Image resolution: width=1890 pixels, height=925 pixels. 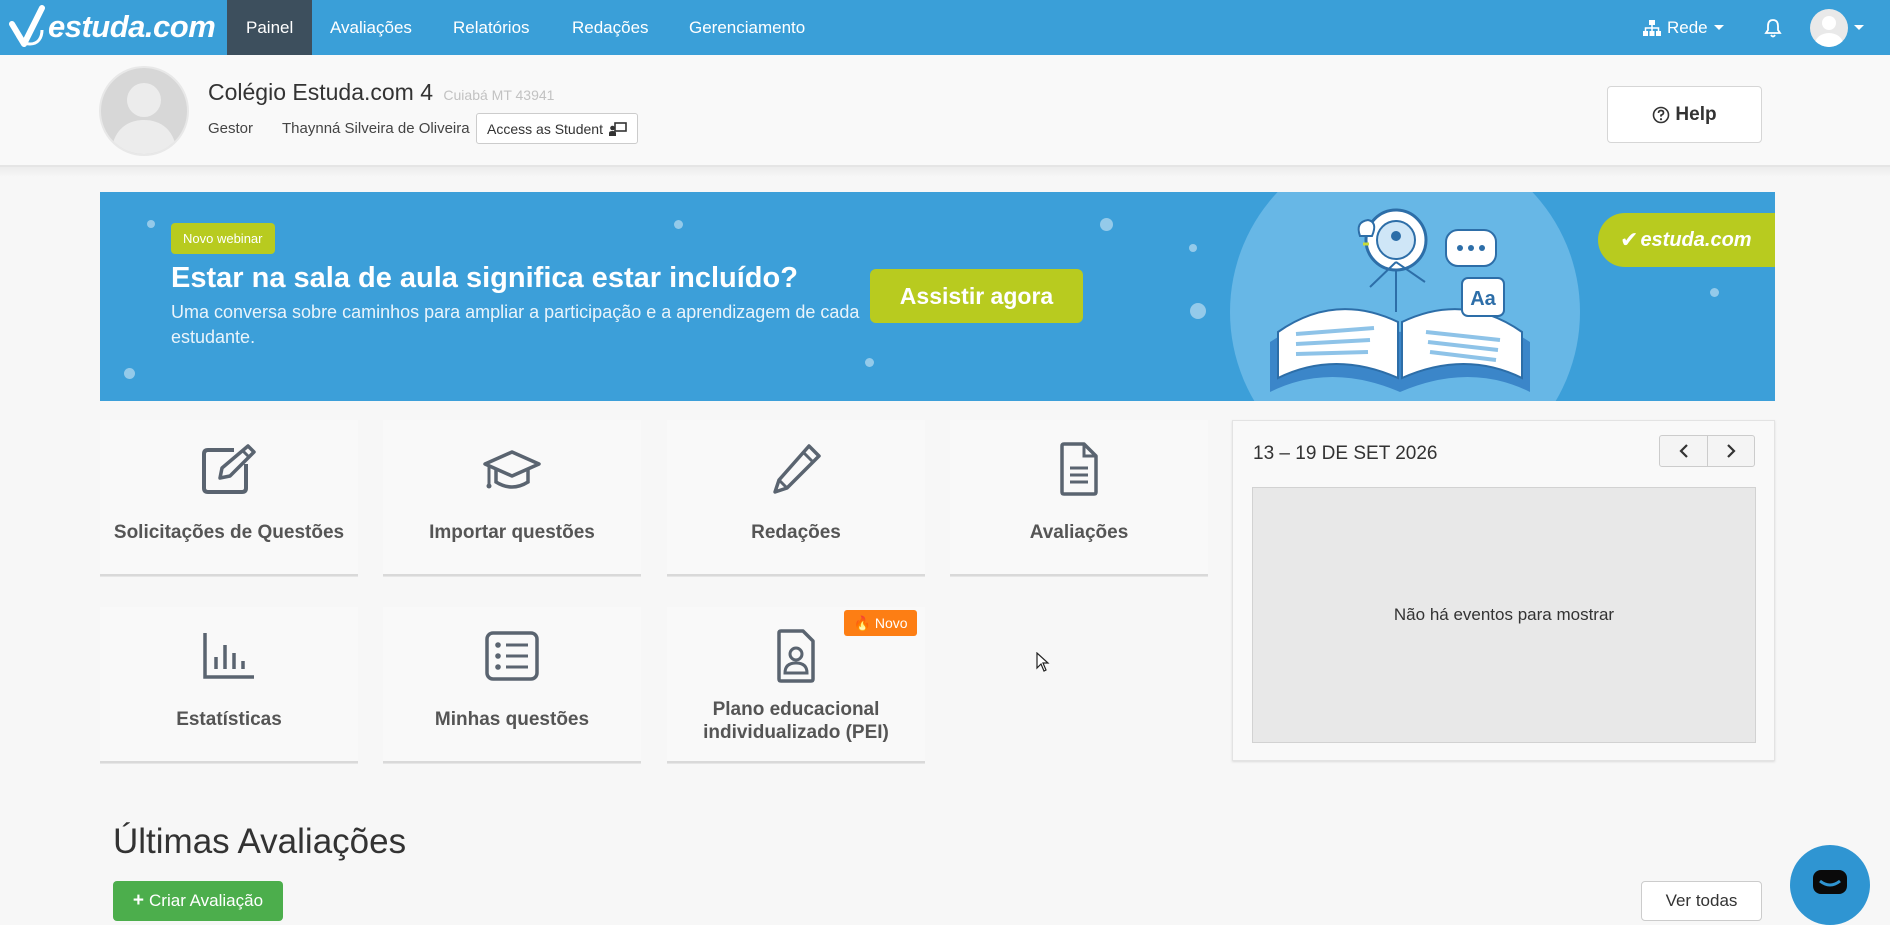 What do you see at coordinates (229, 469) in the screenshot?
I see `edit-square-icon` at bounding box center [229, 469].